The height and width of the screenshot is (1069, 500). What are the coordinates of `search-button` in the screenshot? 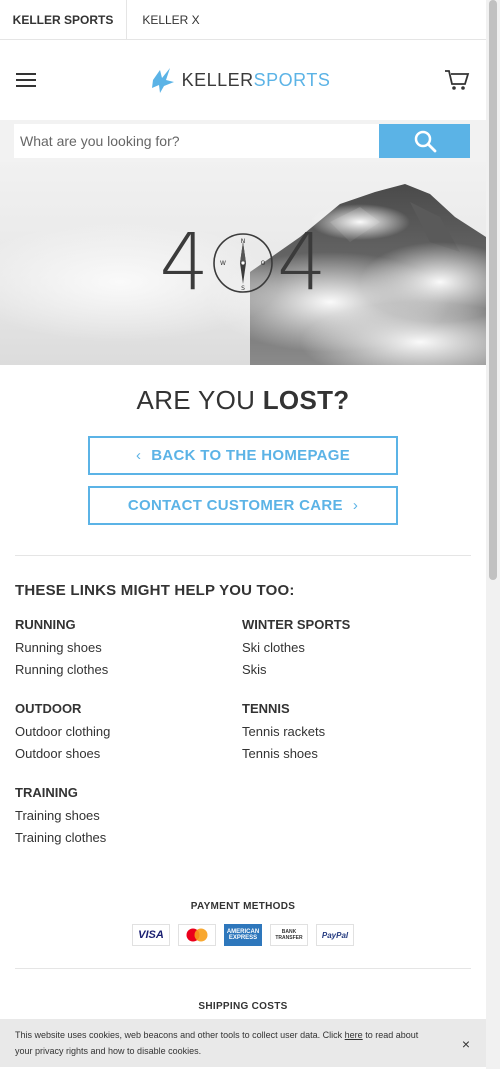 It's located at (424, 141).